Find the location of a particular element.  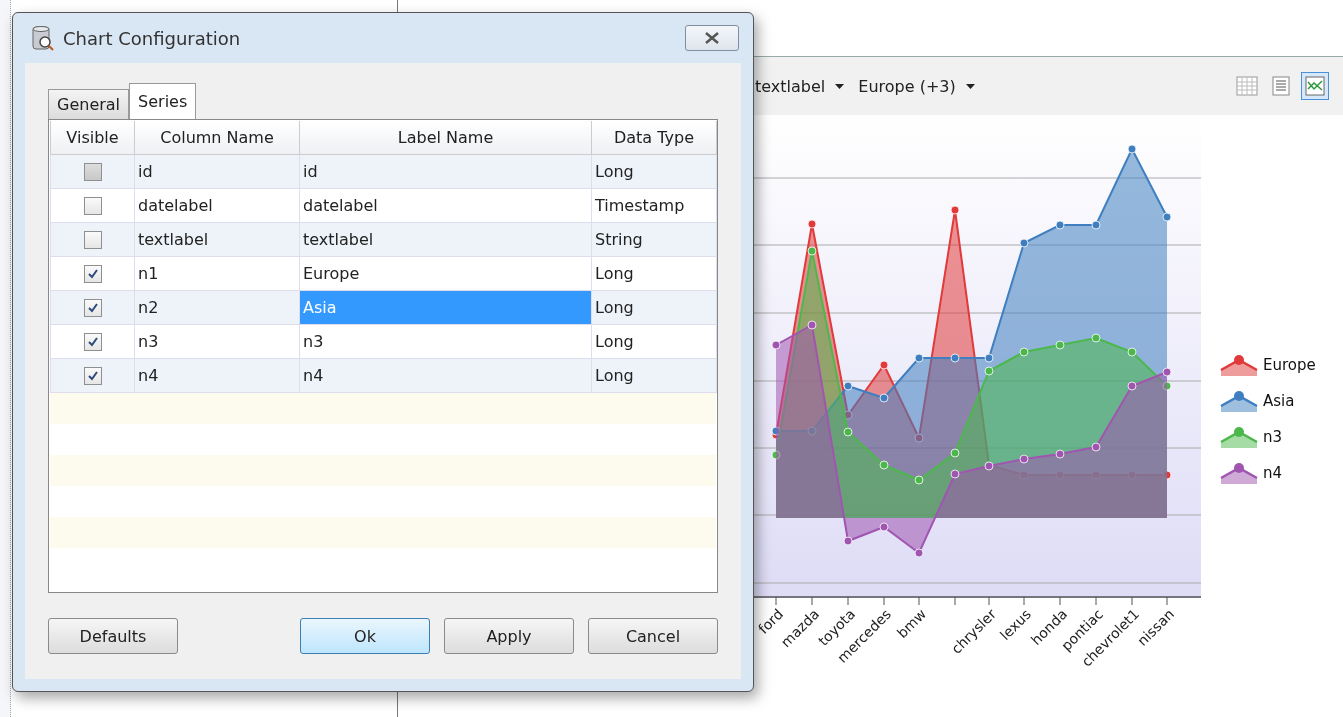

window-title: Chart Configuration is located at coordinates (152, 38).